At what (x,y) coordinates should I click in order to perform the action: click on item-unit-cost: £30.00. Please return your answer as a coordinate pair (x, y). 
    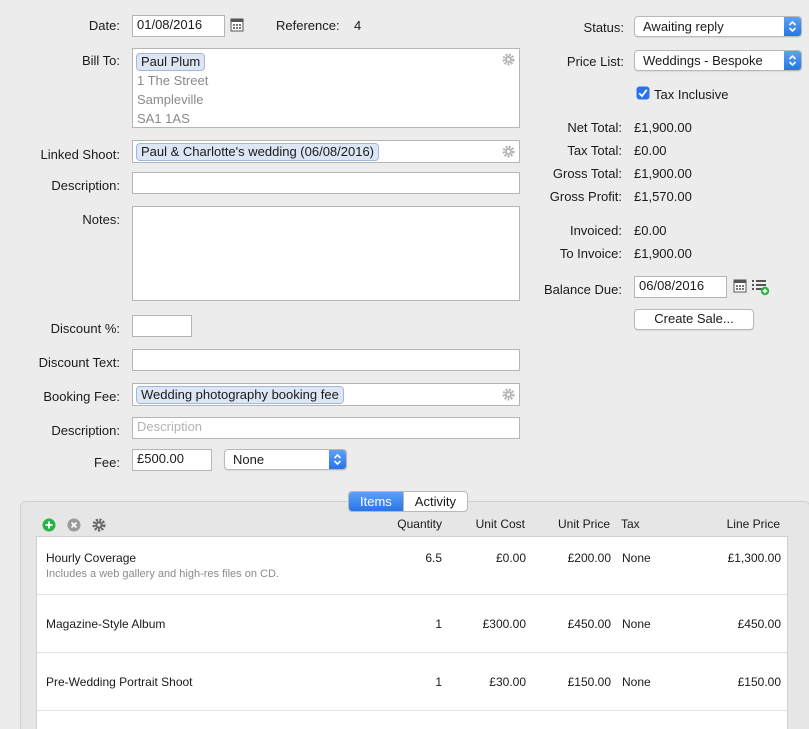
    Looking at the image, I should click on (507, 682).